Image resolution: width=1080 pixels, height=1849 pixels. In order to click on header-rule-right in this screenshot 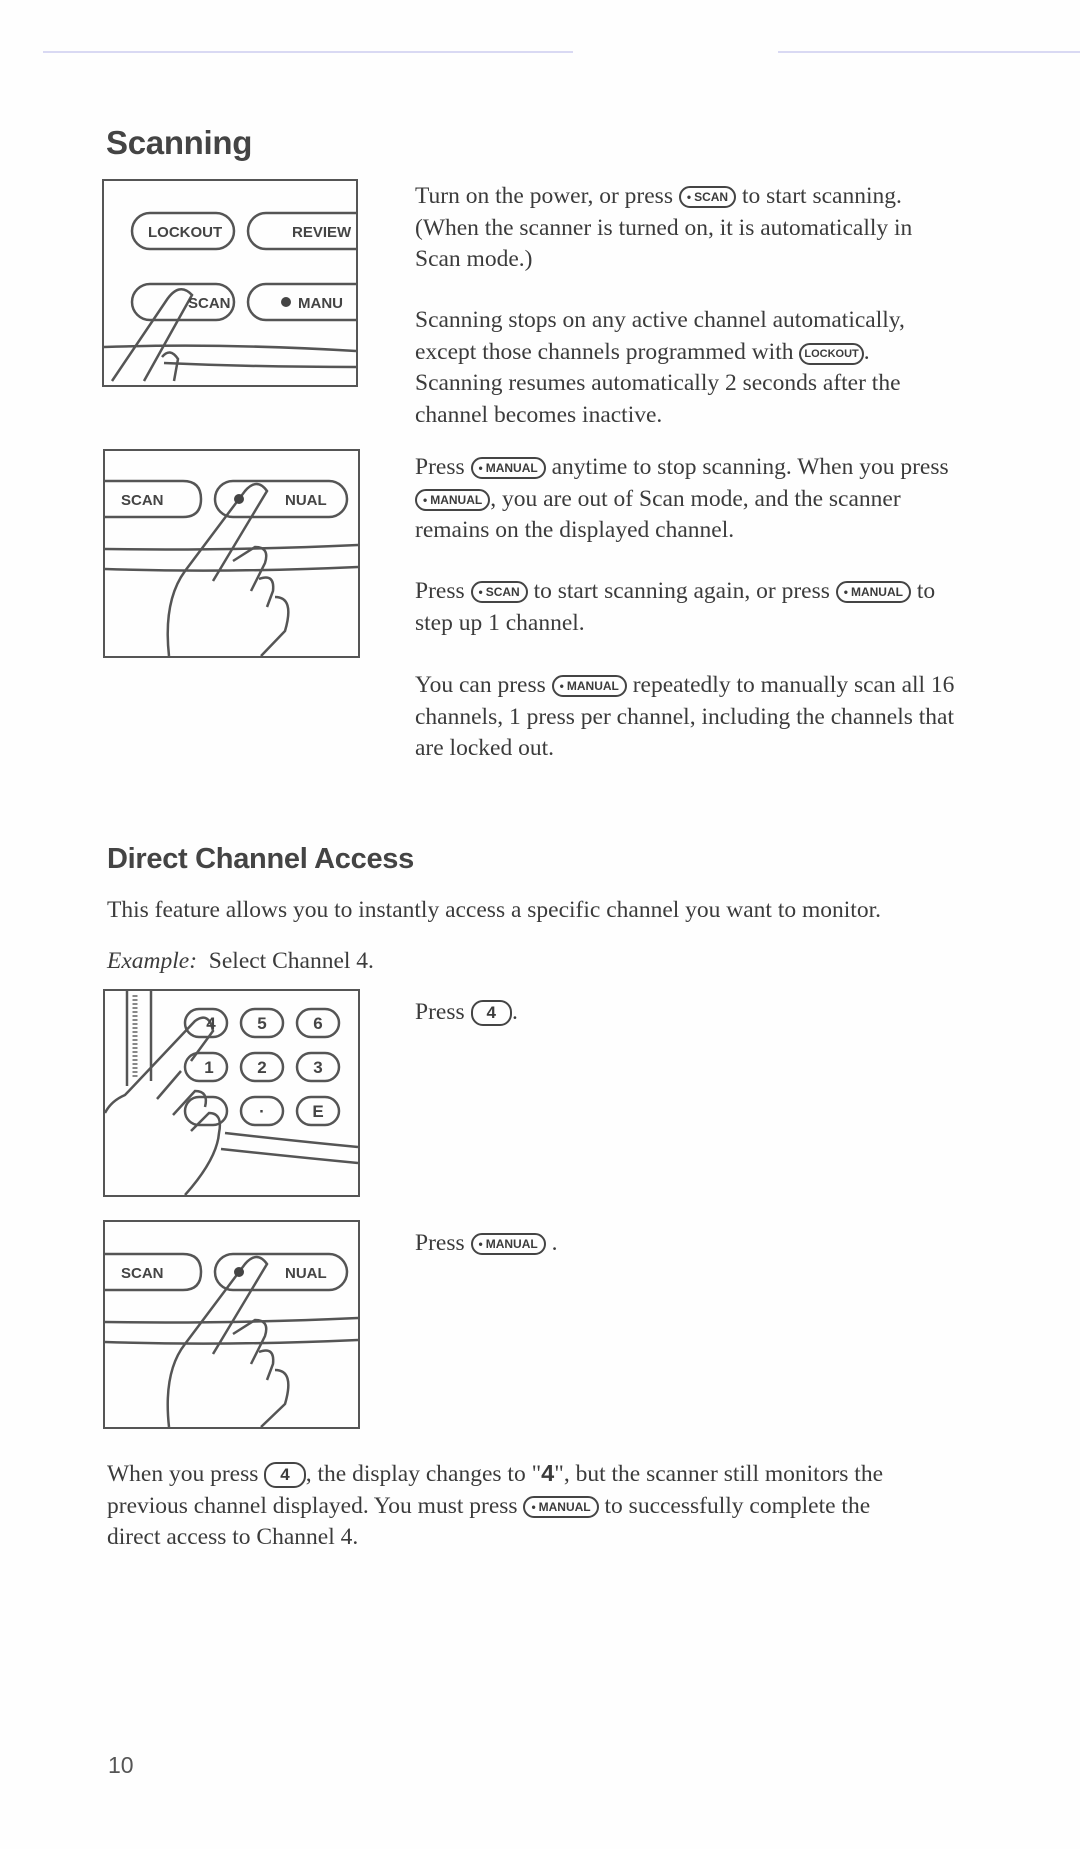, I will do `click(929, 52)`.